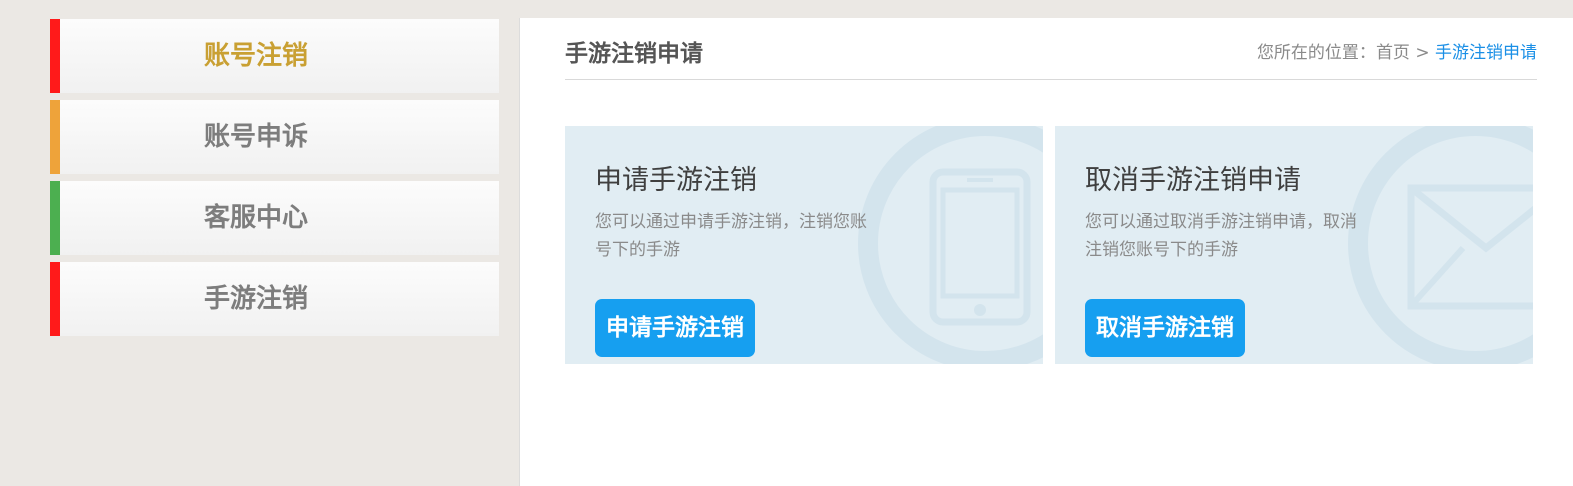 The image size is (1573, 486). What do you see at coordinates (1393, 53) in the screenshot?
I see `breadcrumb-home-link: 首页` at bounding box center [1393, 53].